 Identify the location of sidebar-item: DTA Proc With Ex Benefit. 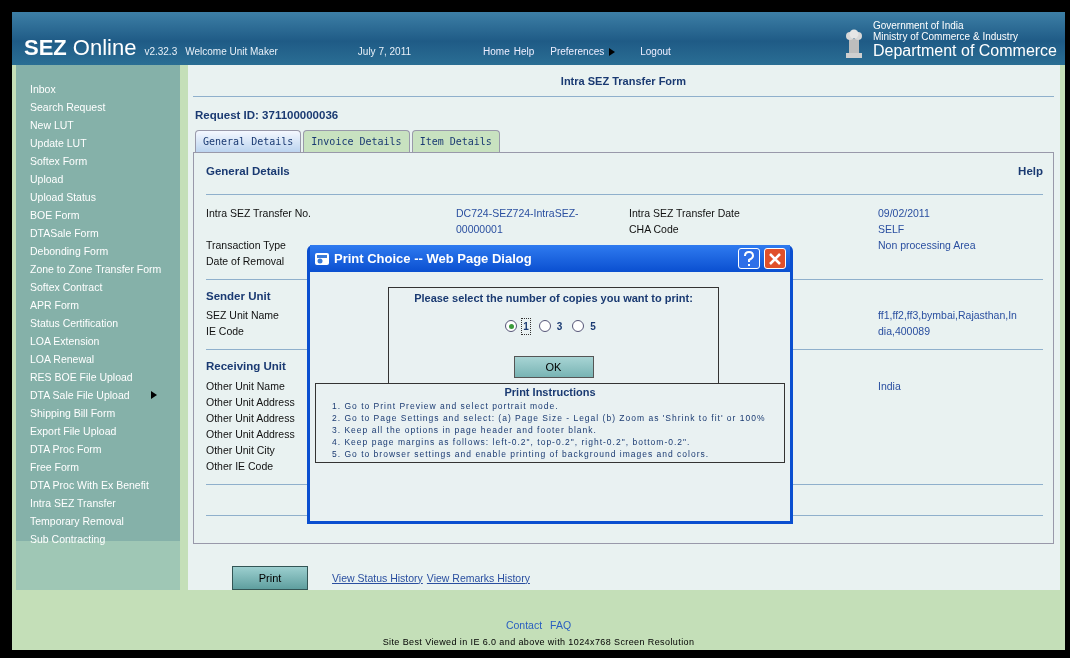
(105, 485).